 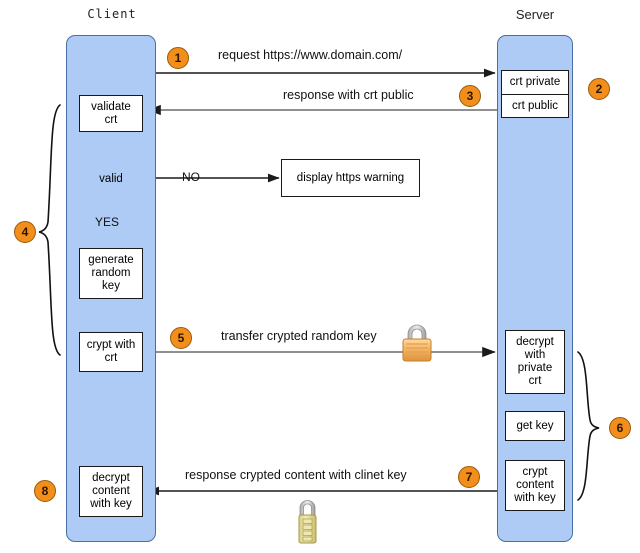 I want to click on step-badge-1: 1, so click(x=178, y=58).